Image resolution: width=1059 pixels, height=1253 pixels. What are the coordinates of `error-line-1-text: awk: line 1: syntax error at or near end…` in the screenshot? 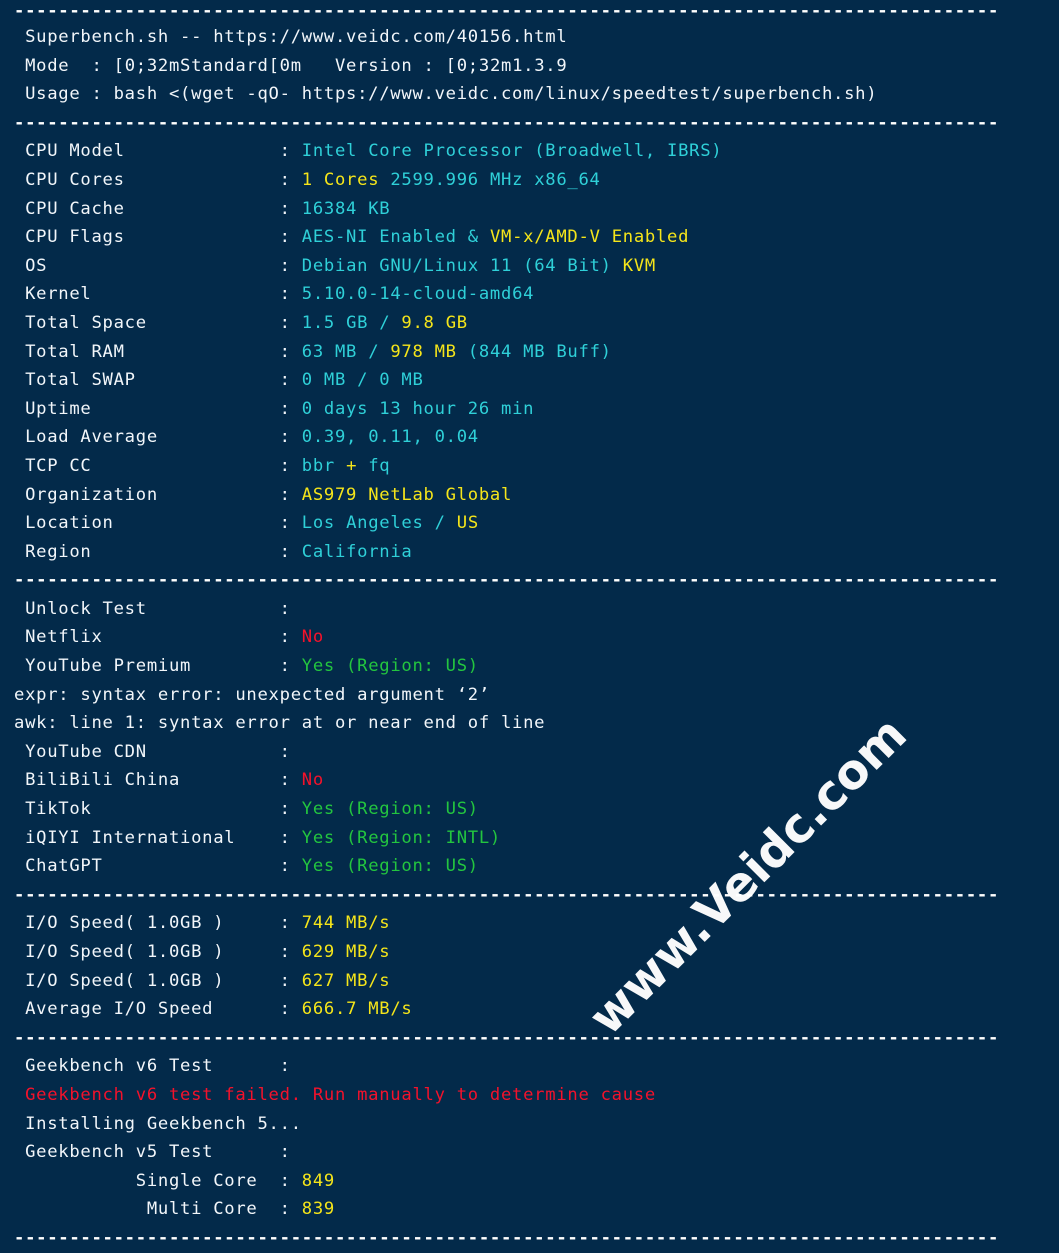 It's located at (280, 723).